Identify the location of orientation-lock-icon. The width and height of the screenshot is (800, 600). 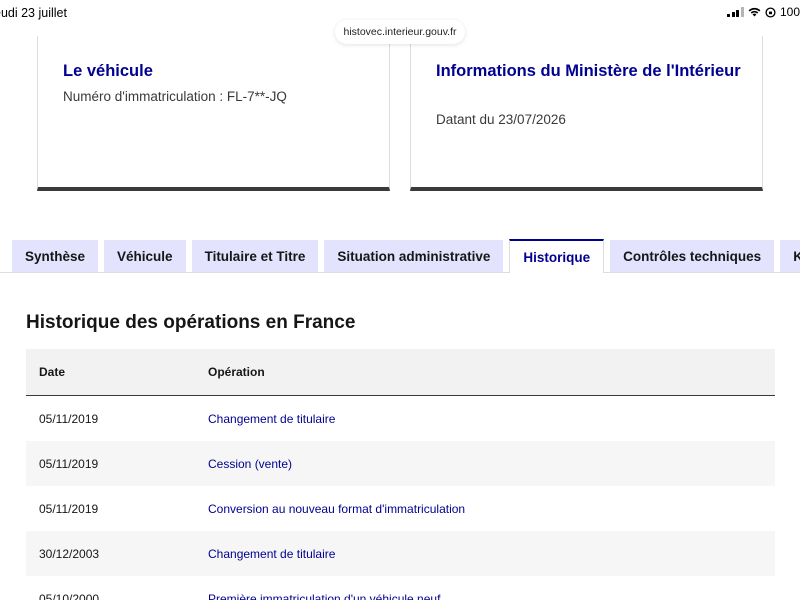
(770, 12).